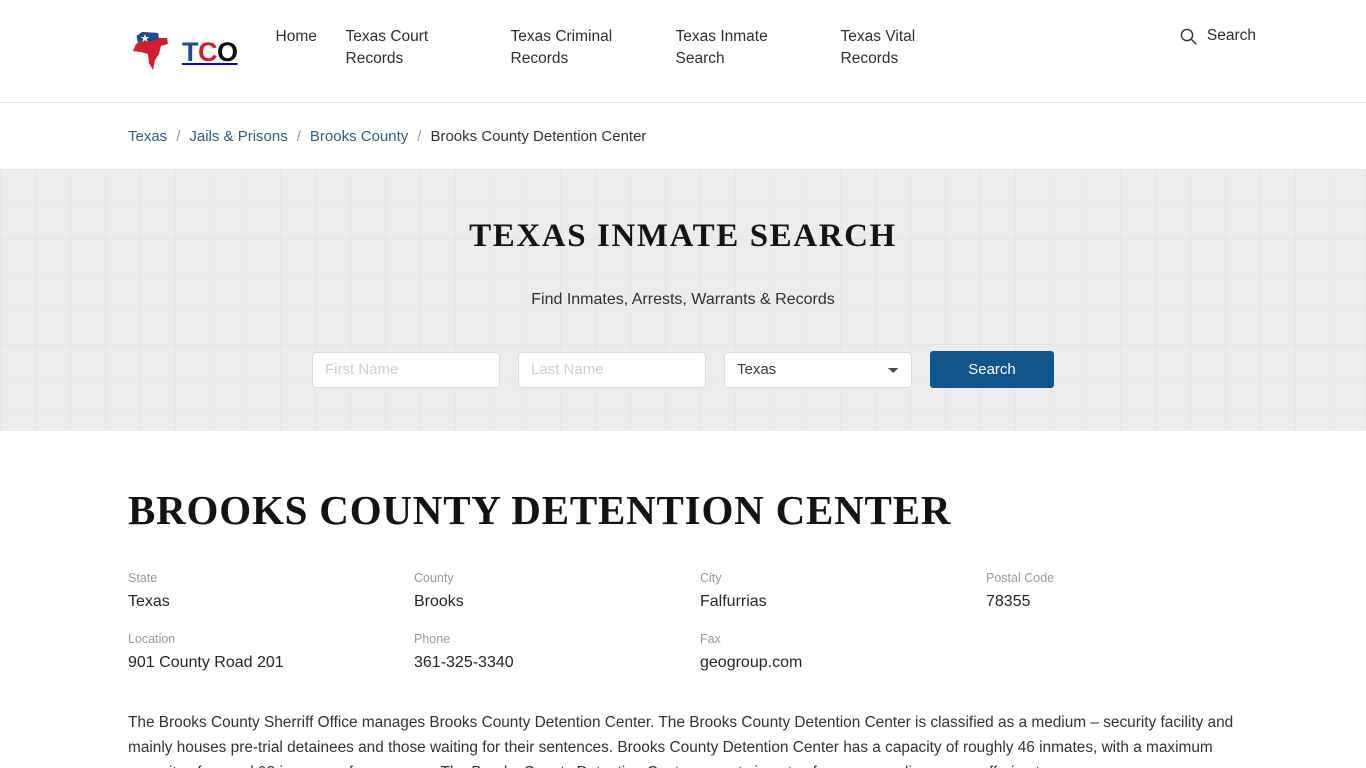 Image resolution: width=1366 pixels, height=768 pixels. What do you see at coordinates (238, 136) in the screenshot?
I see `breadcrumb-item-jails-prisons: Jails & Prisons` at bounding box center [238, 136].